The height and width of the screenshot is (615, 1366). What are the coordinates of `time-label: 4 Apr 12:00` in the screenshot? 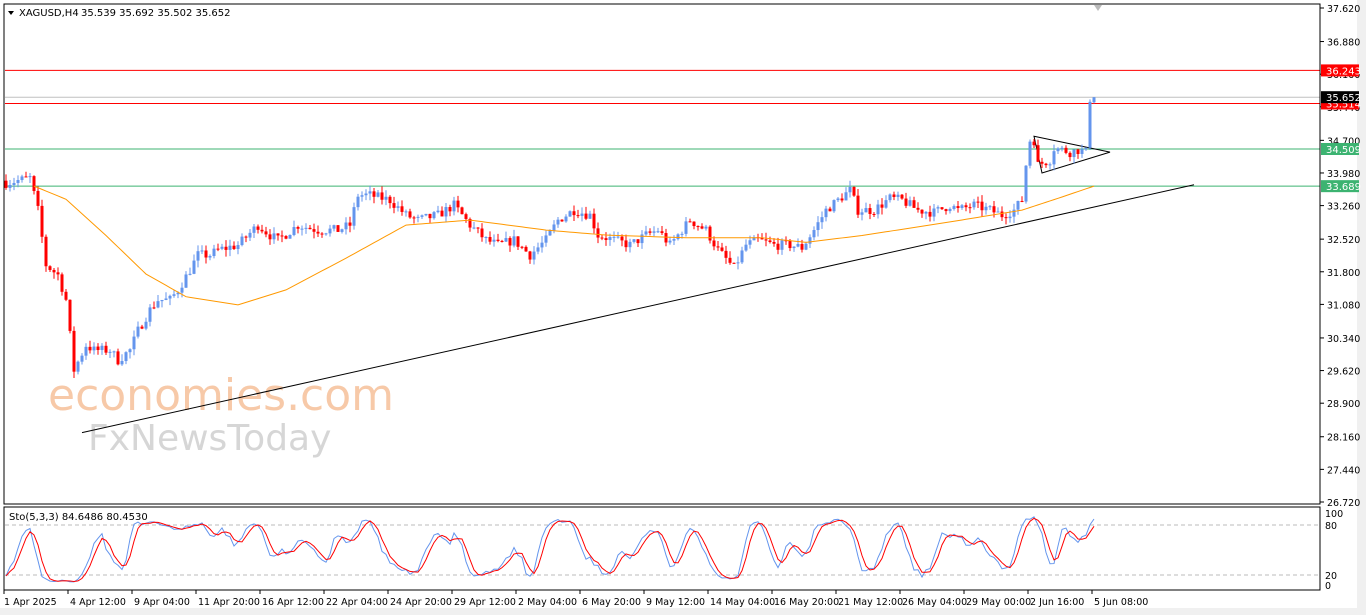 It's located at (98, 602).